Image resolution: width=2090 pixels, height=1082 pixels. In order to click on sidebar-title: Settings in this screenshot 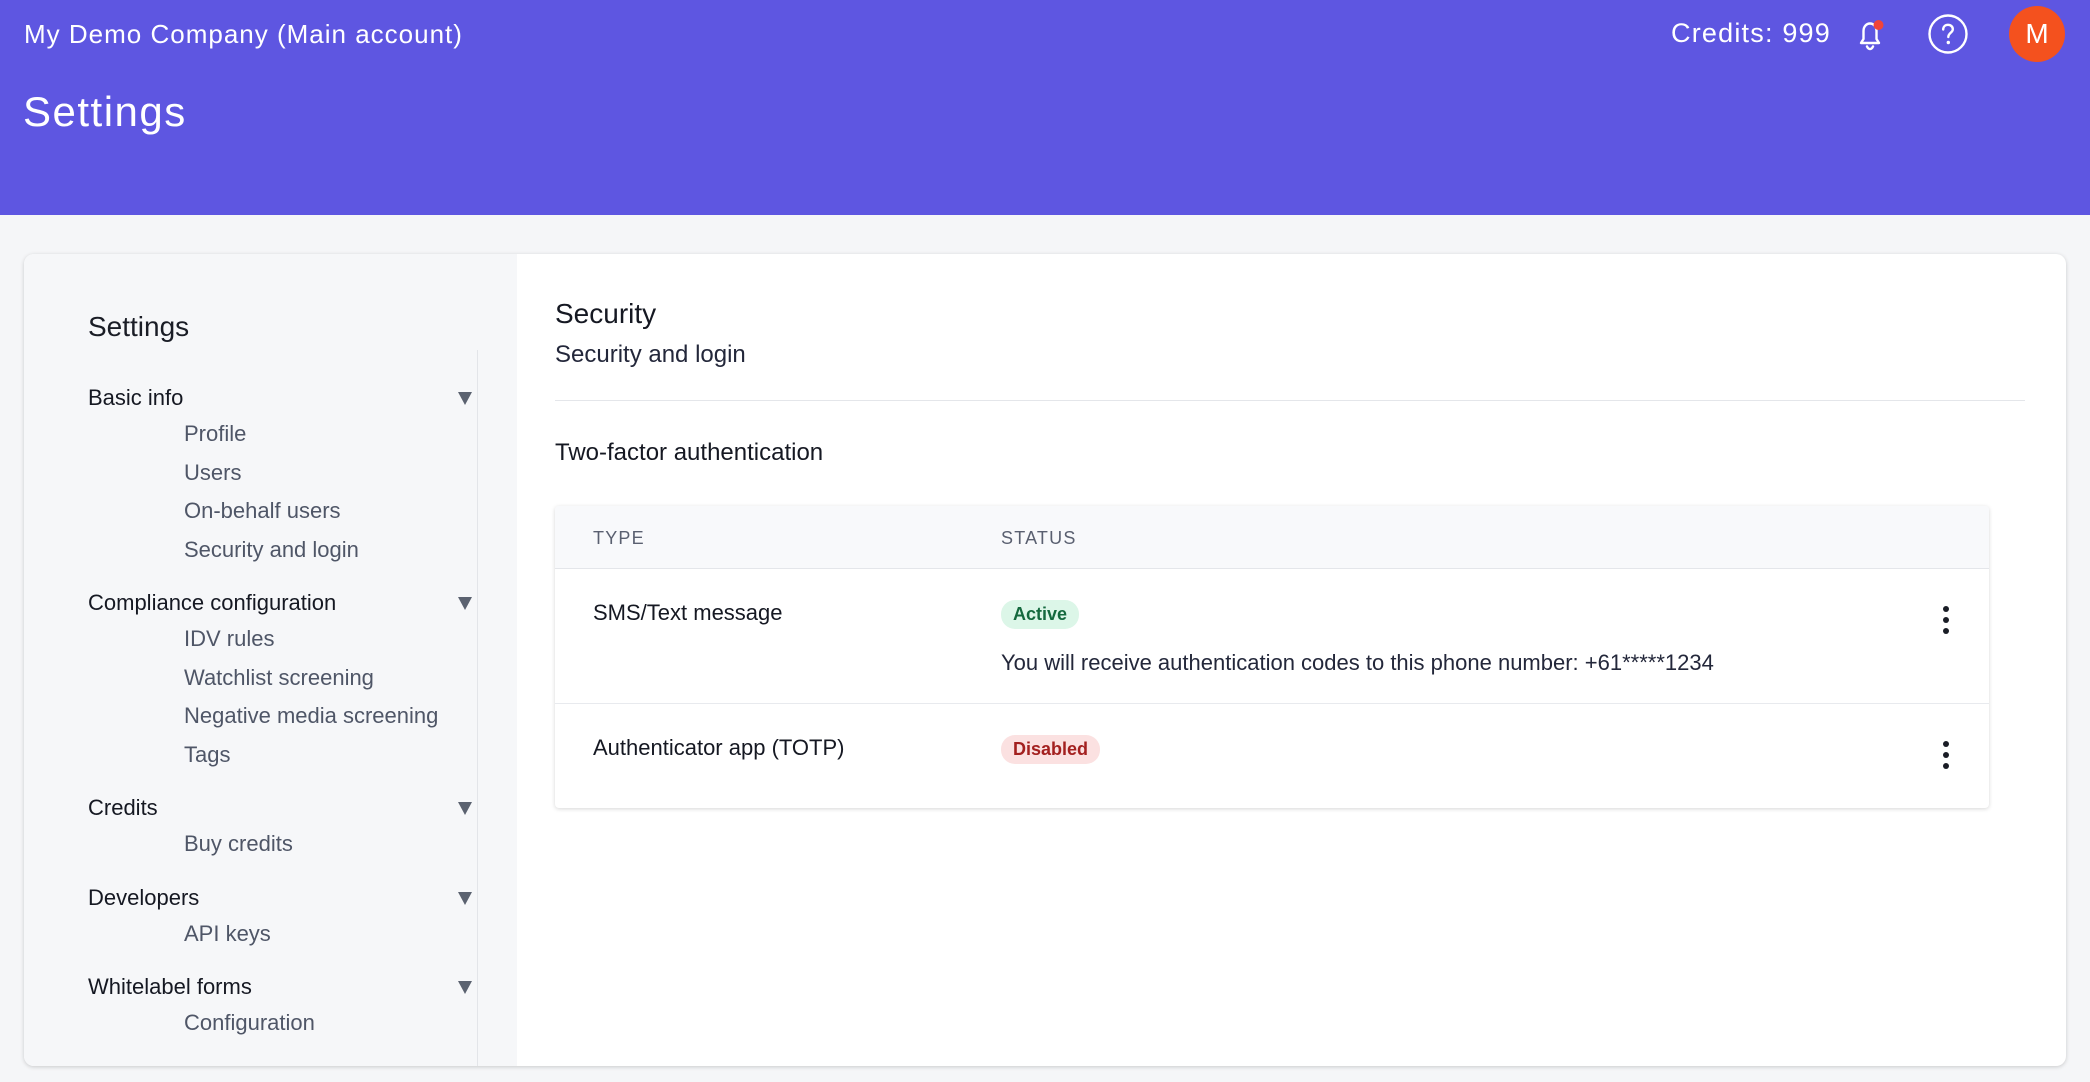, I will do `click(139, 326)`.